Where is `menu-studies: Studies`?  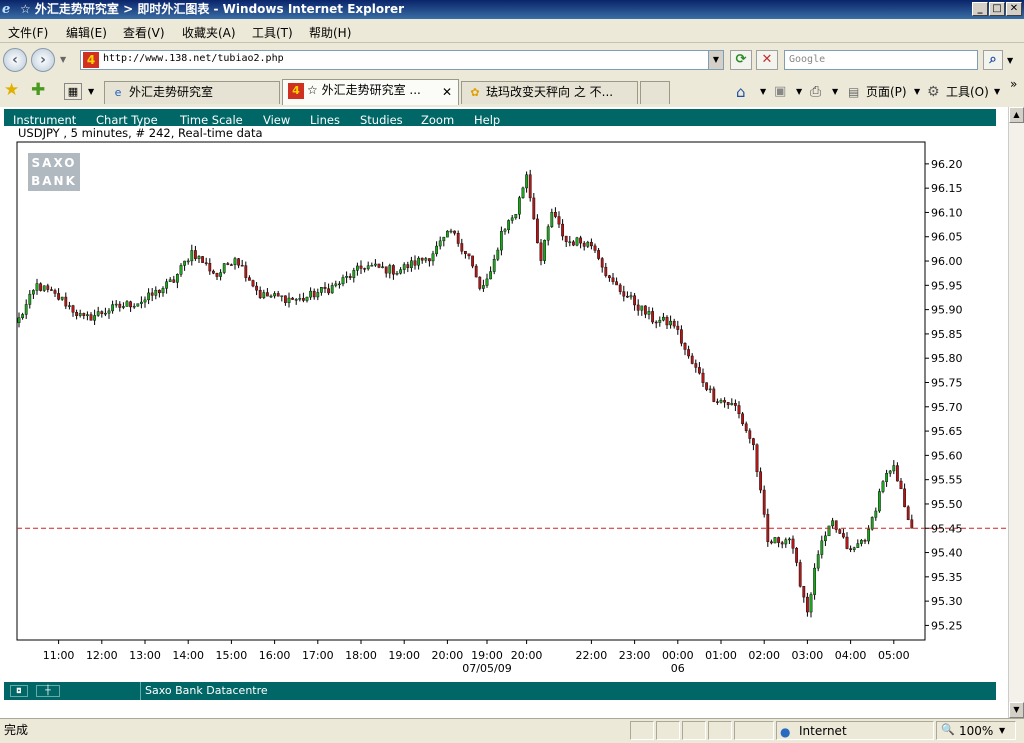
menu-studies: Studies is located at coordinates (381, 120).